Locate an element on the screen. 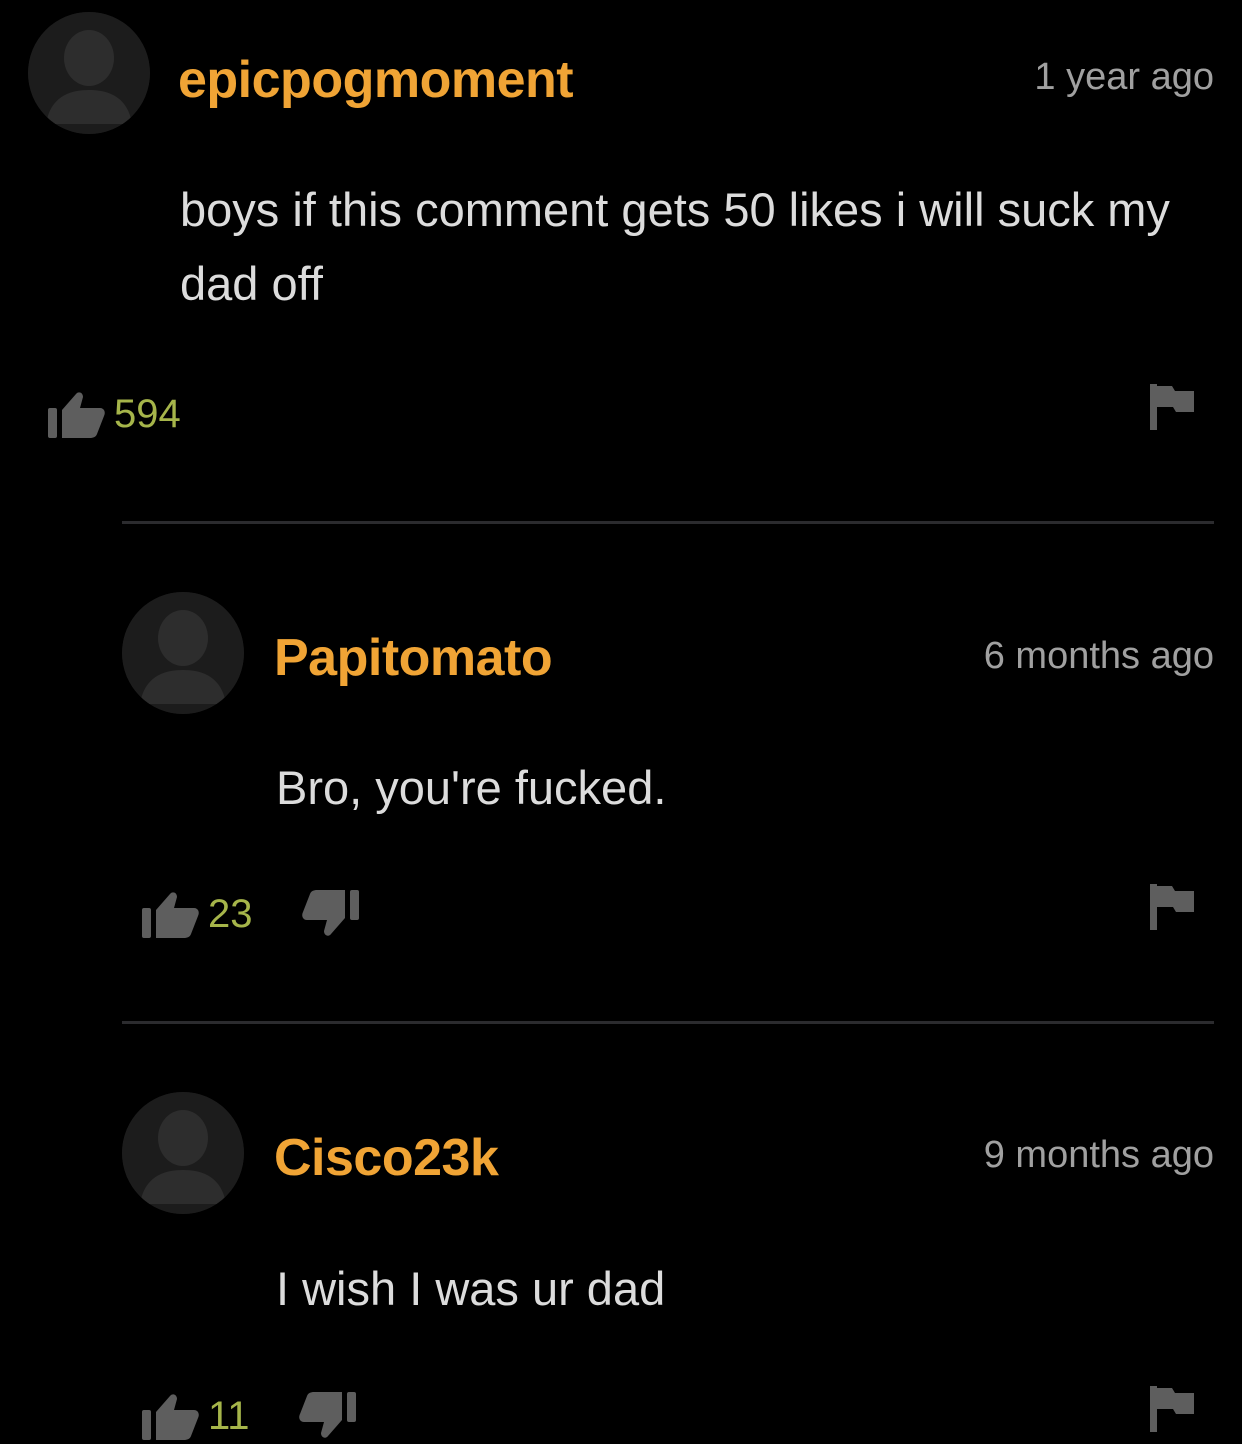  like-count: 594 is located at coordinates (147, 413).